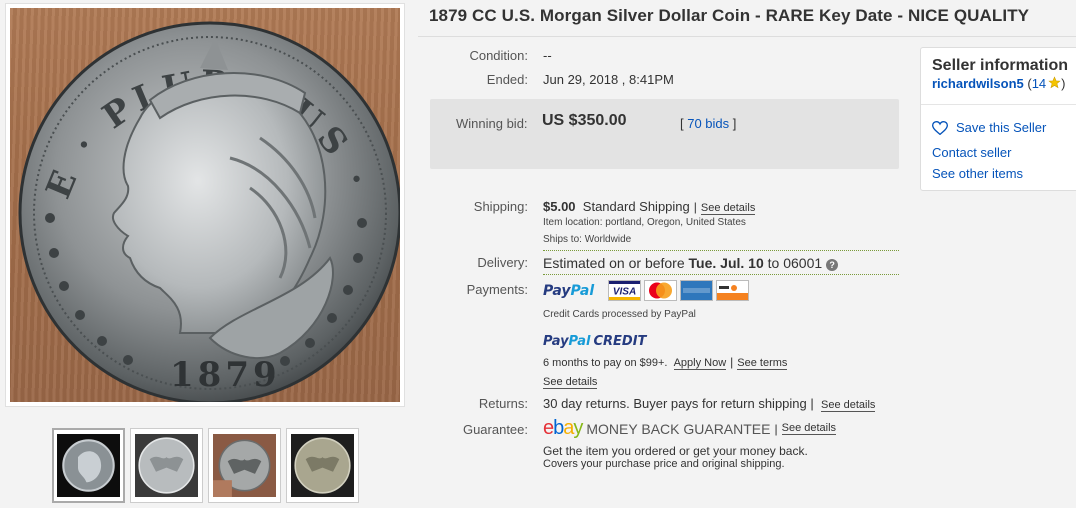 The width and height of the screenshot is (1076, 508). Describe the element at coordinates (225, 375) in the screenshot. I see `coin-year-text: 1879` at that location.